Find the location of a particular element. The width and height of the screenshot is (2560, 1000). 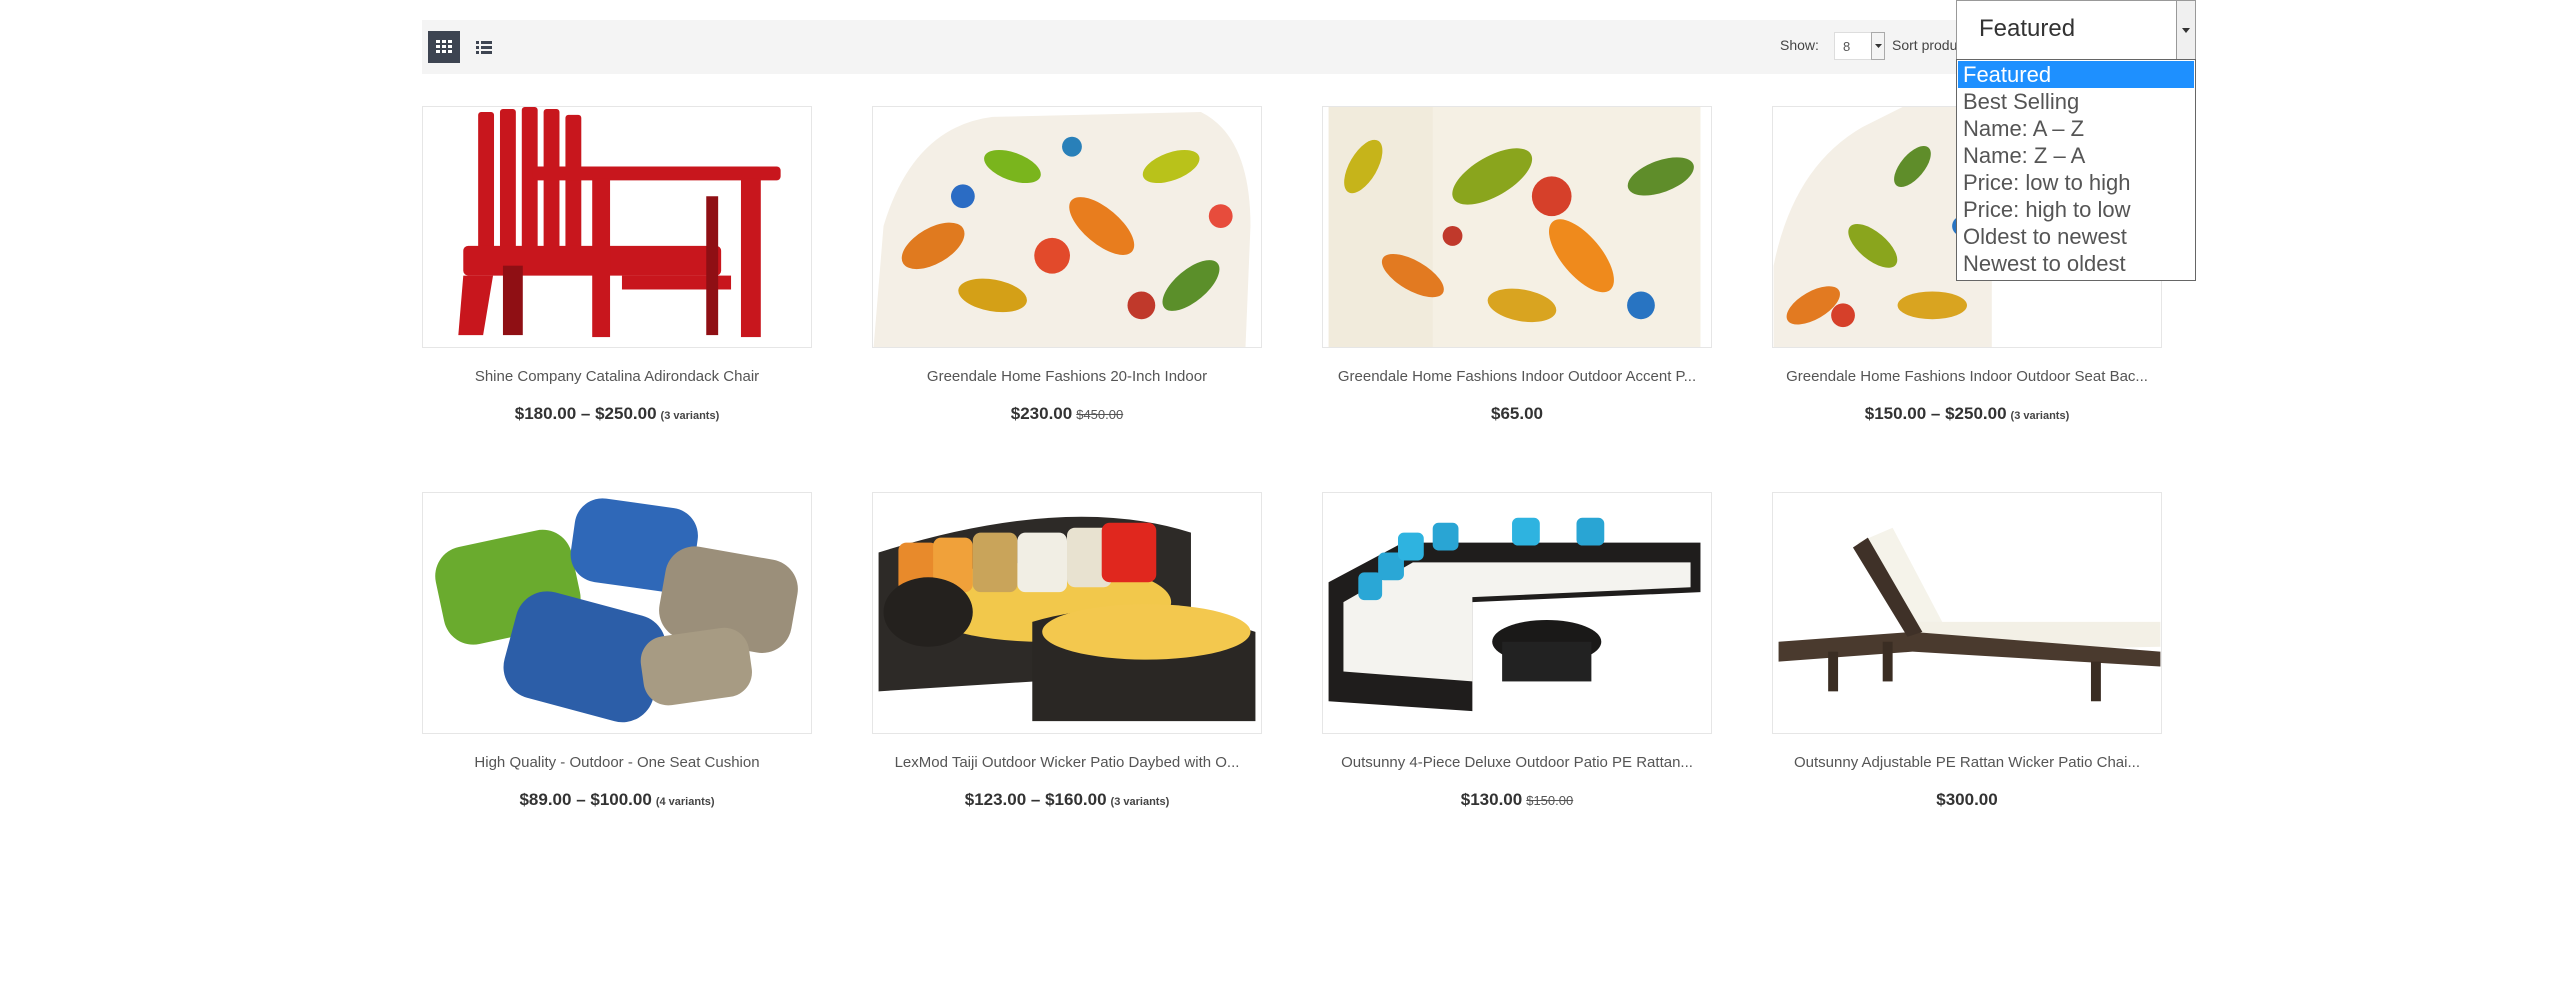

product-price: $300.00 is located at coordinates (1967, 800).